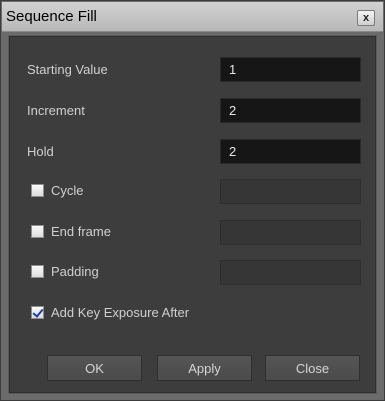  What do you see at coordinates (37, 271) in the screenshot?
I see `padding-checkbox` at bounding box center [37, 271].